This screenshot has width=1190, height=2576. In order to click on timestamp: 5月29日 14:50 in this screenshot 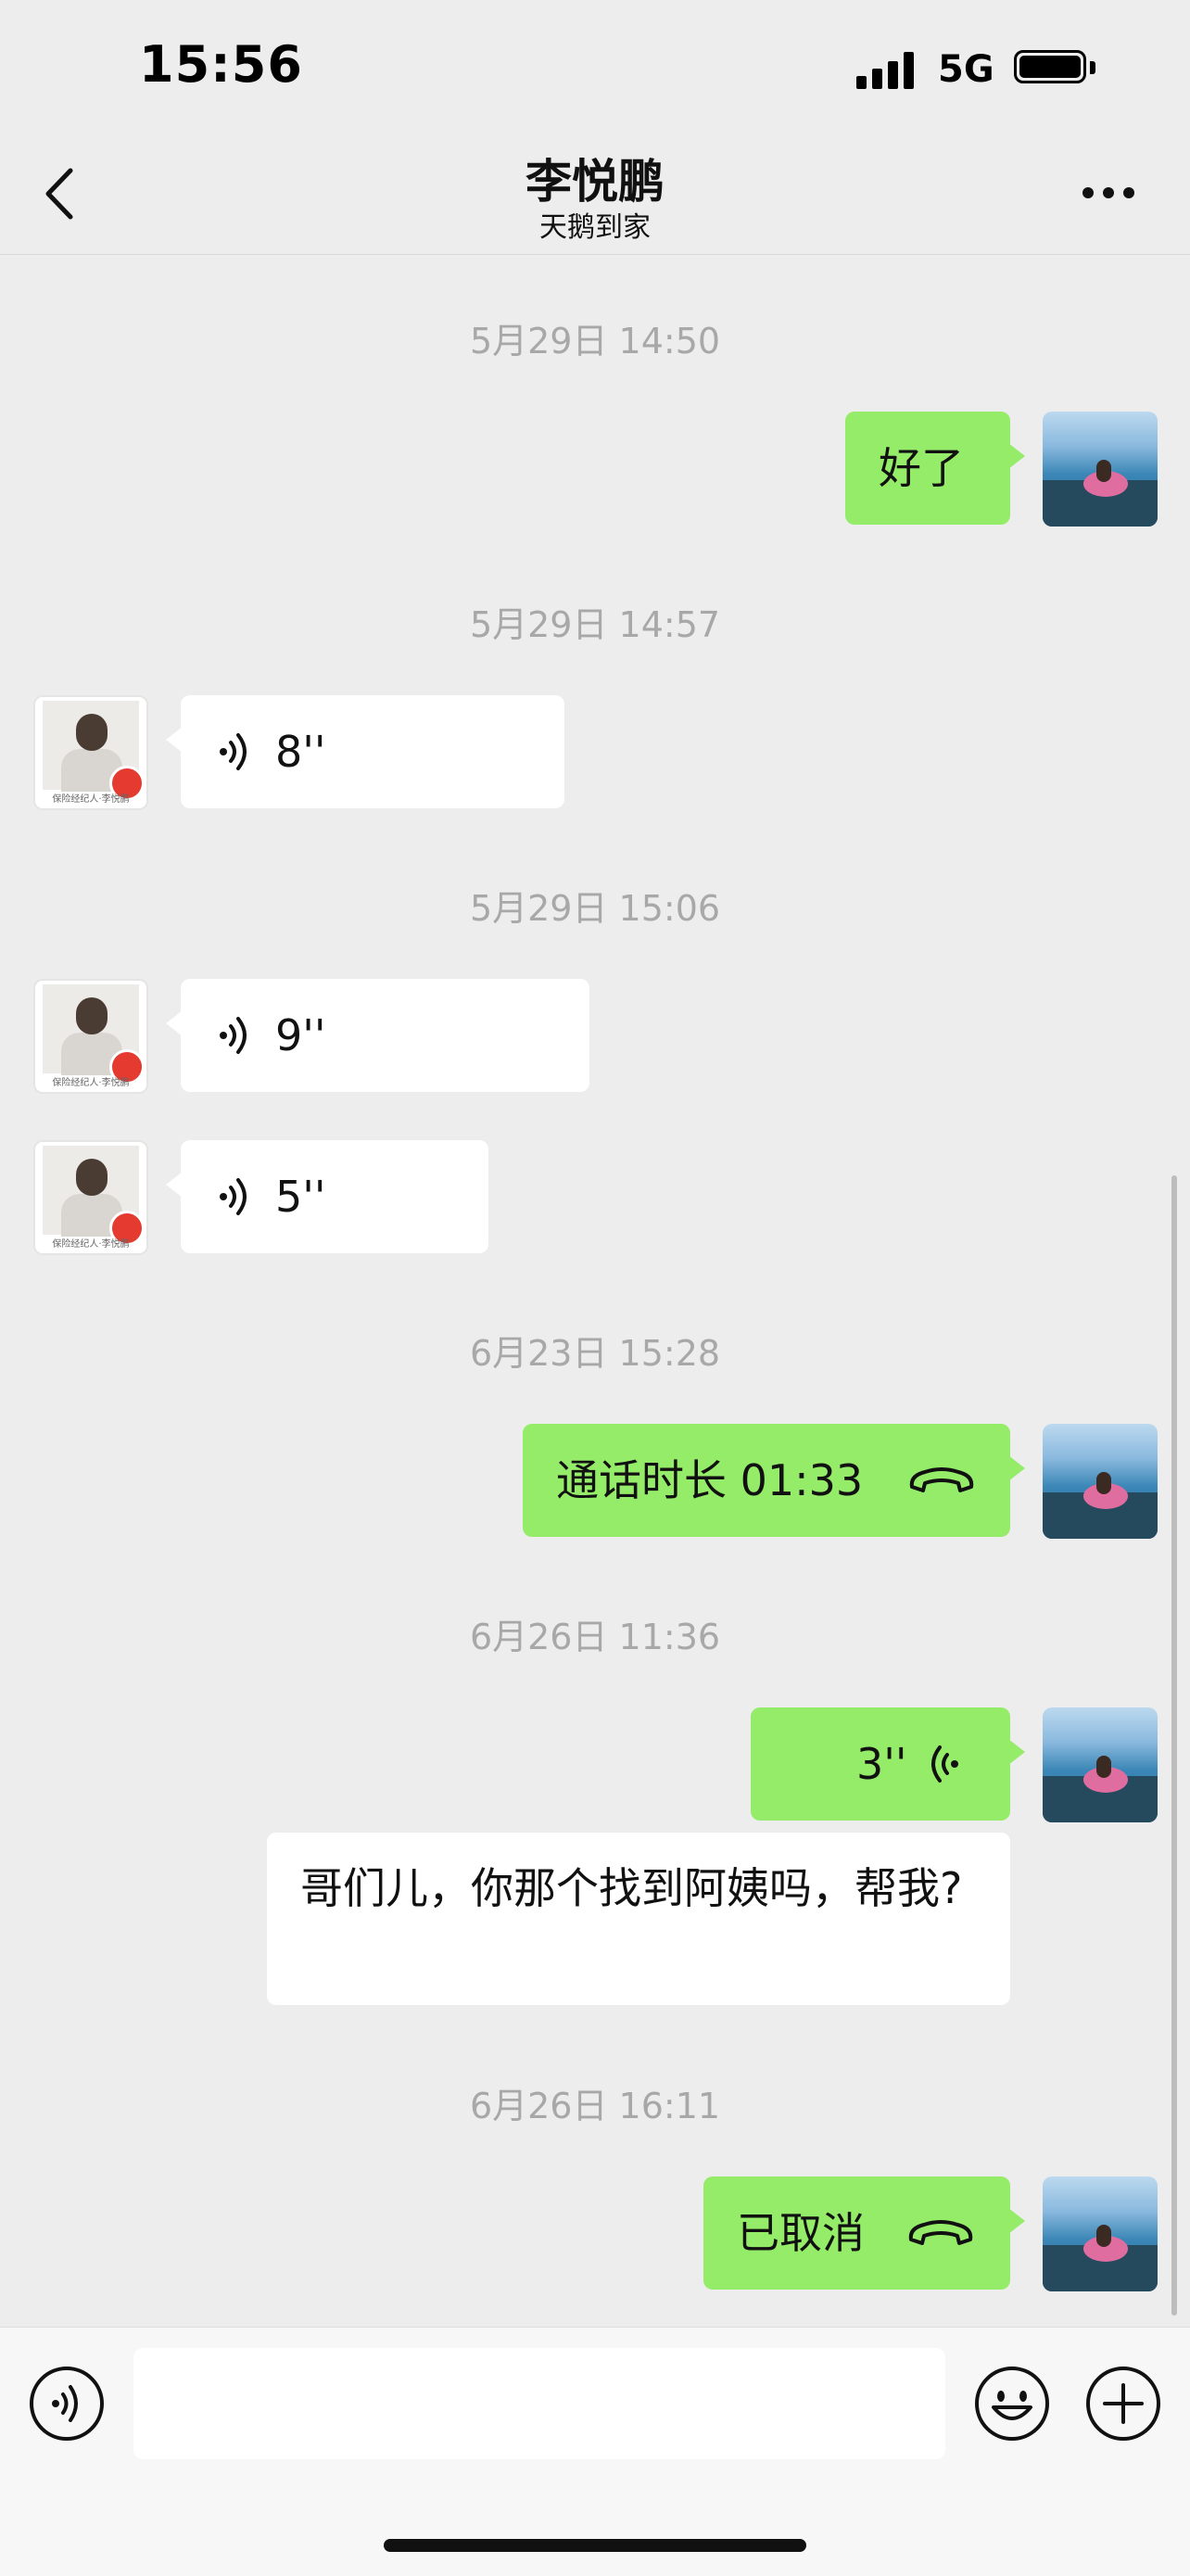, I will do `click(595, 341)`.